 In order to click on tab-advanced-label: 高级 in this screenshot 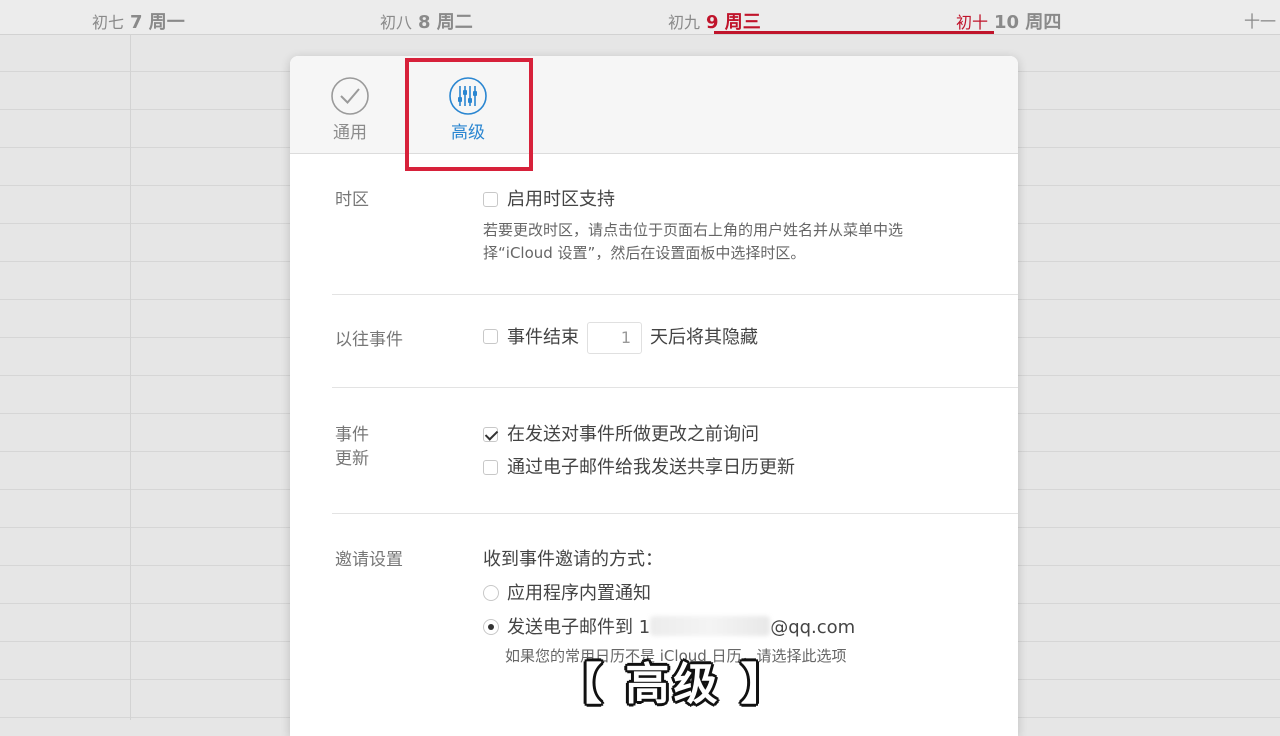, I will do `click(468, 133)`.